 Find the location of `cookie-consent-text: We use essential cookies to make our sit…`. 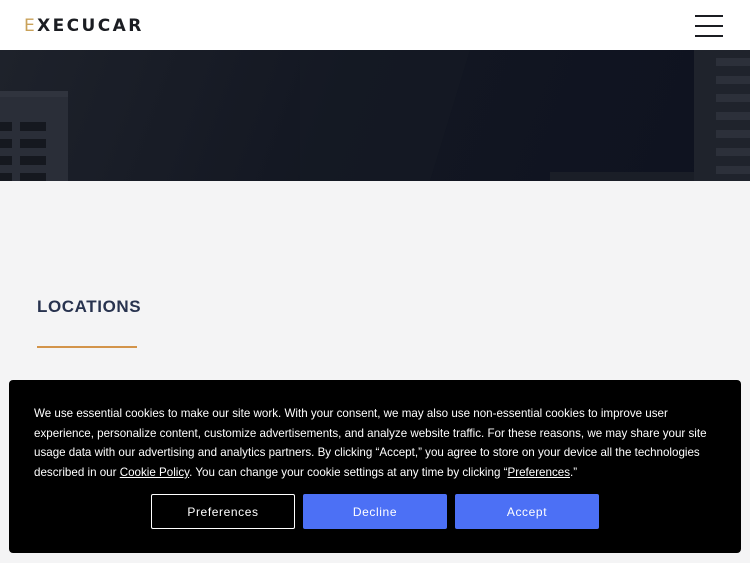

cookie-consent-text: We use essential cookies to make our sit… is located at coordinates (377, 443).